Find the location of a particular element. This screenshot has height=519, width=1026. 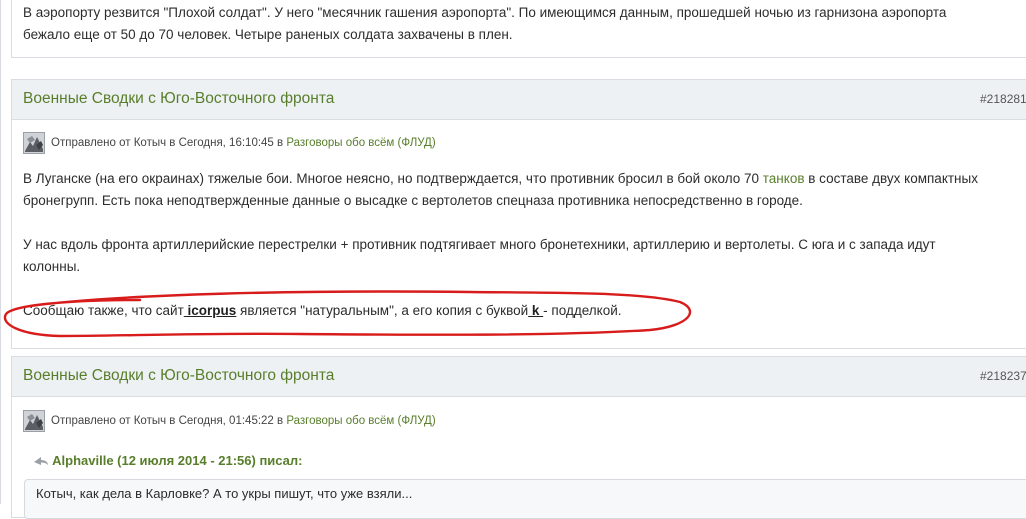

quote-author: Alphaville (12 июля 2014 - 21:56) писал: is located at coordinates (177, 460).